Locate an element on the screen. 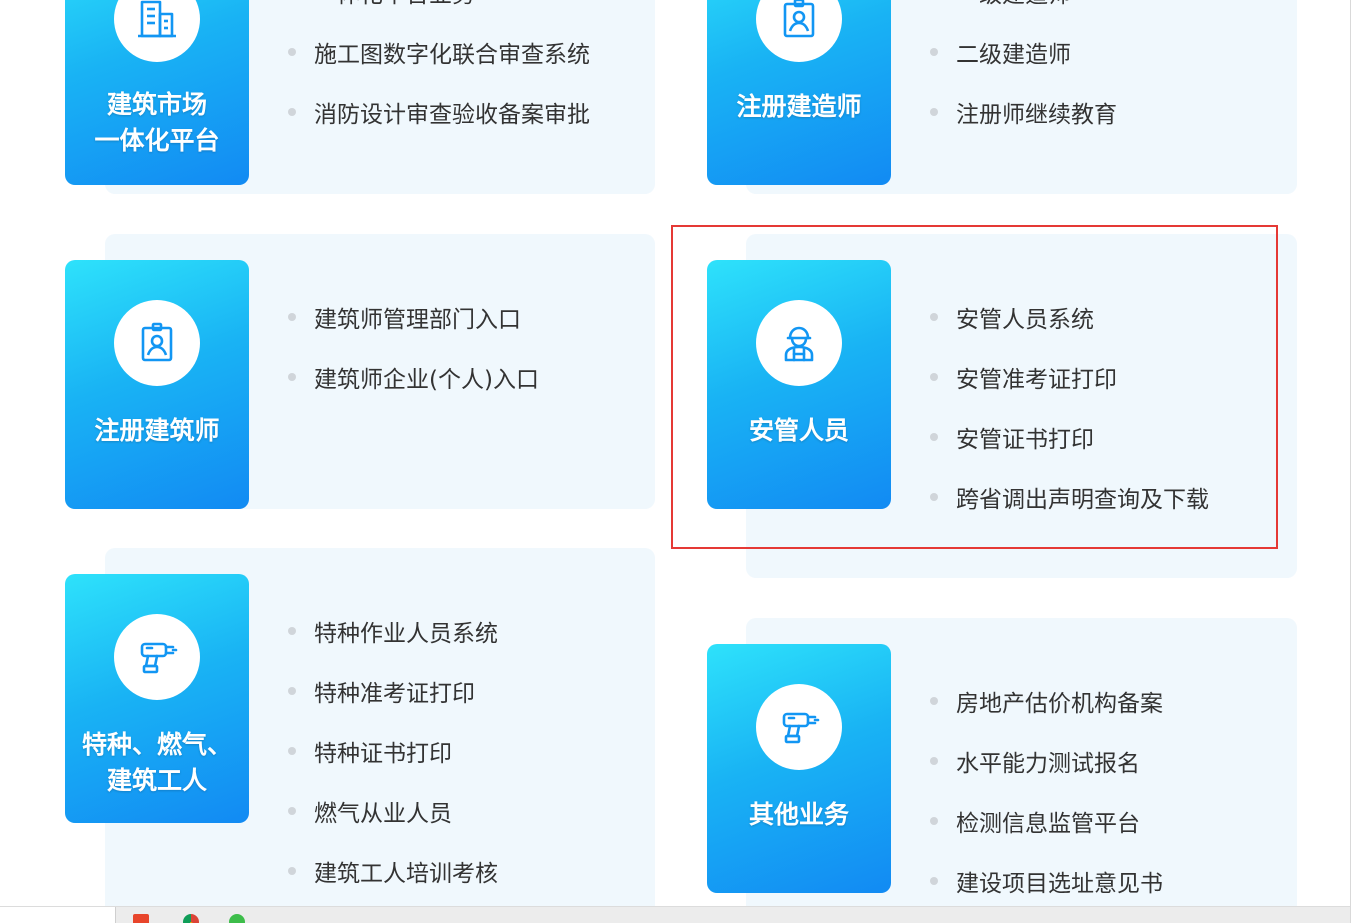 This screenshot has width=1351, height=923. link-label: 一体化平台业务 is located at coordinates (394, 4).